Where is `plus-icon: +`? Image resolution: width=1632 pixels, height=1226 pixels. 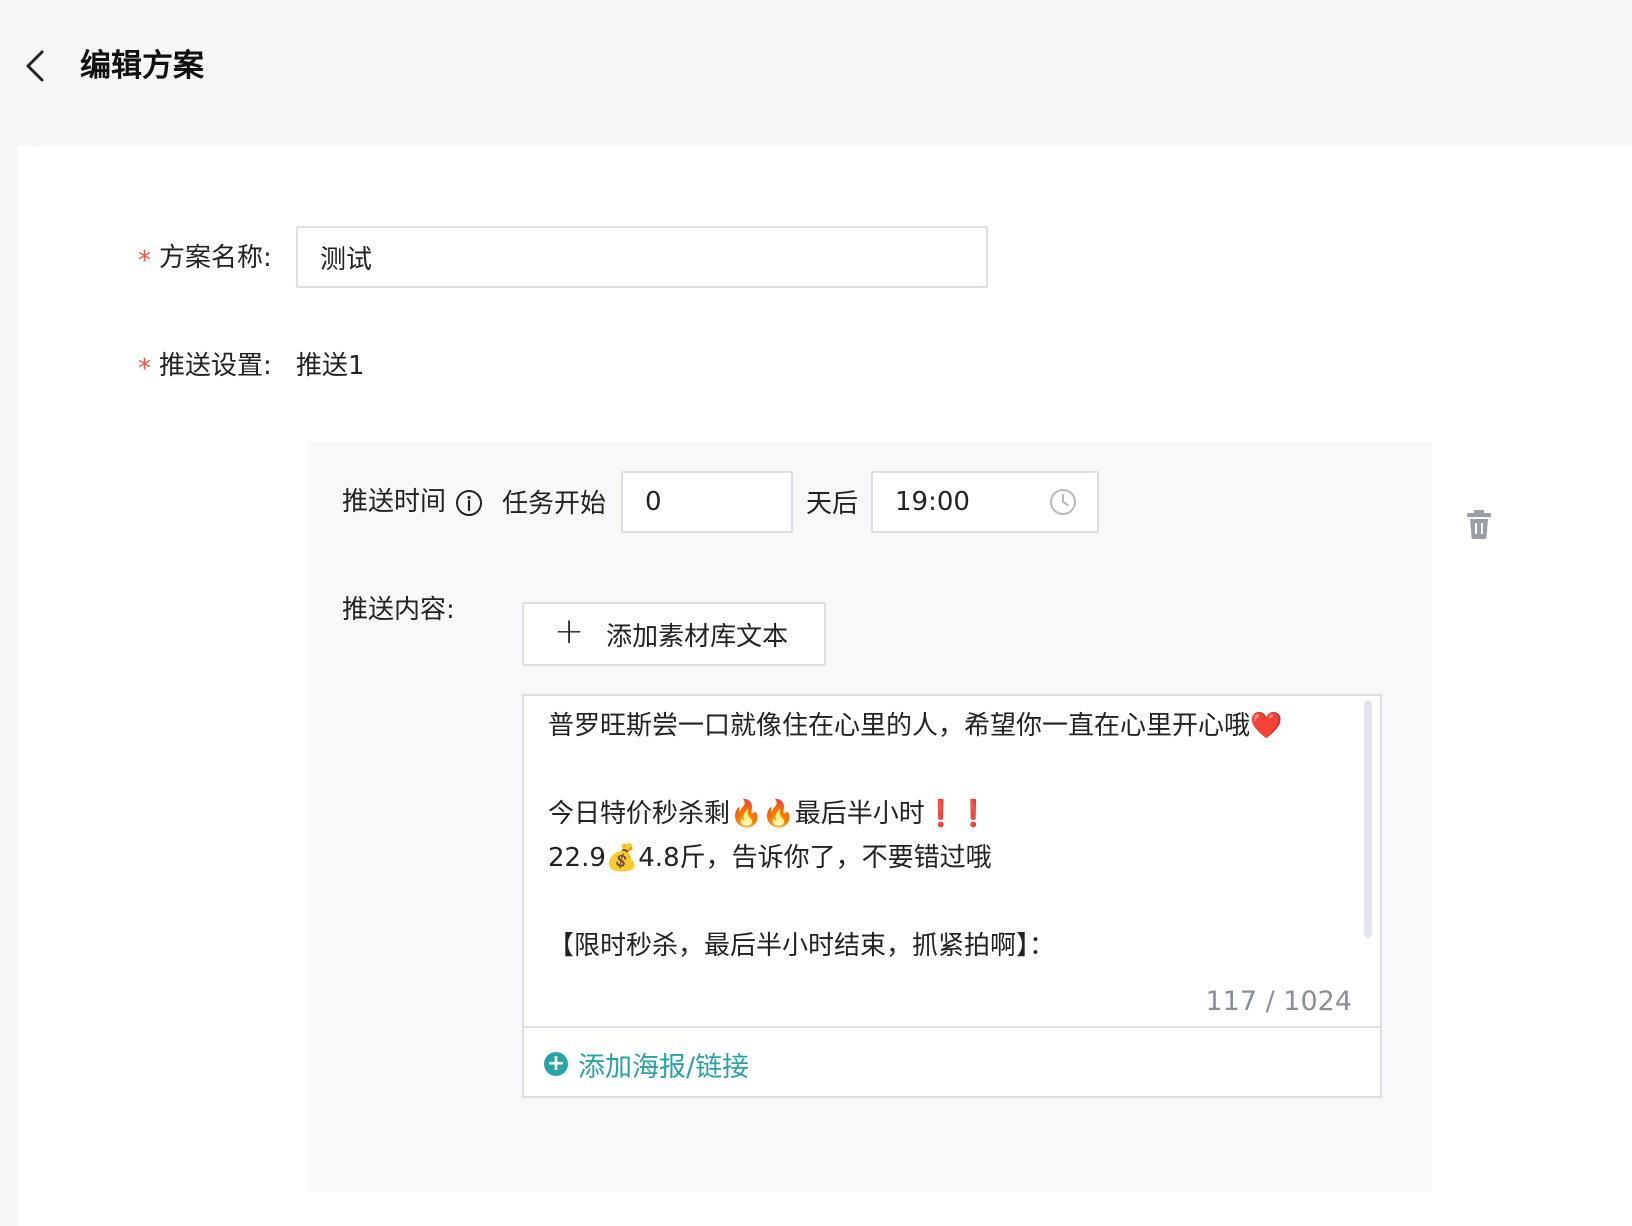
plus-icon: + is located at coordinates (569, 631).